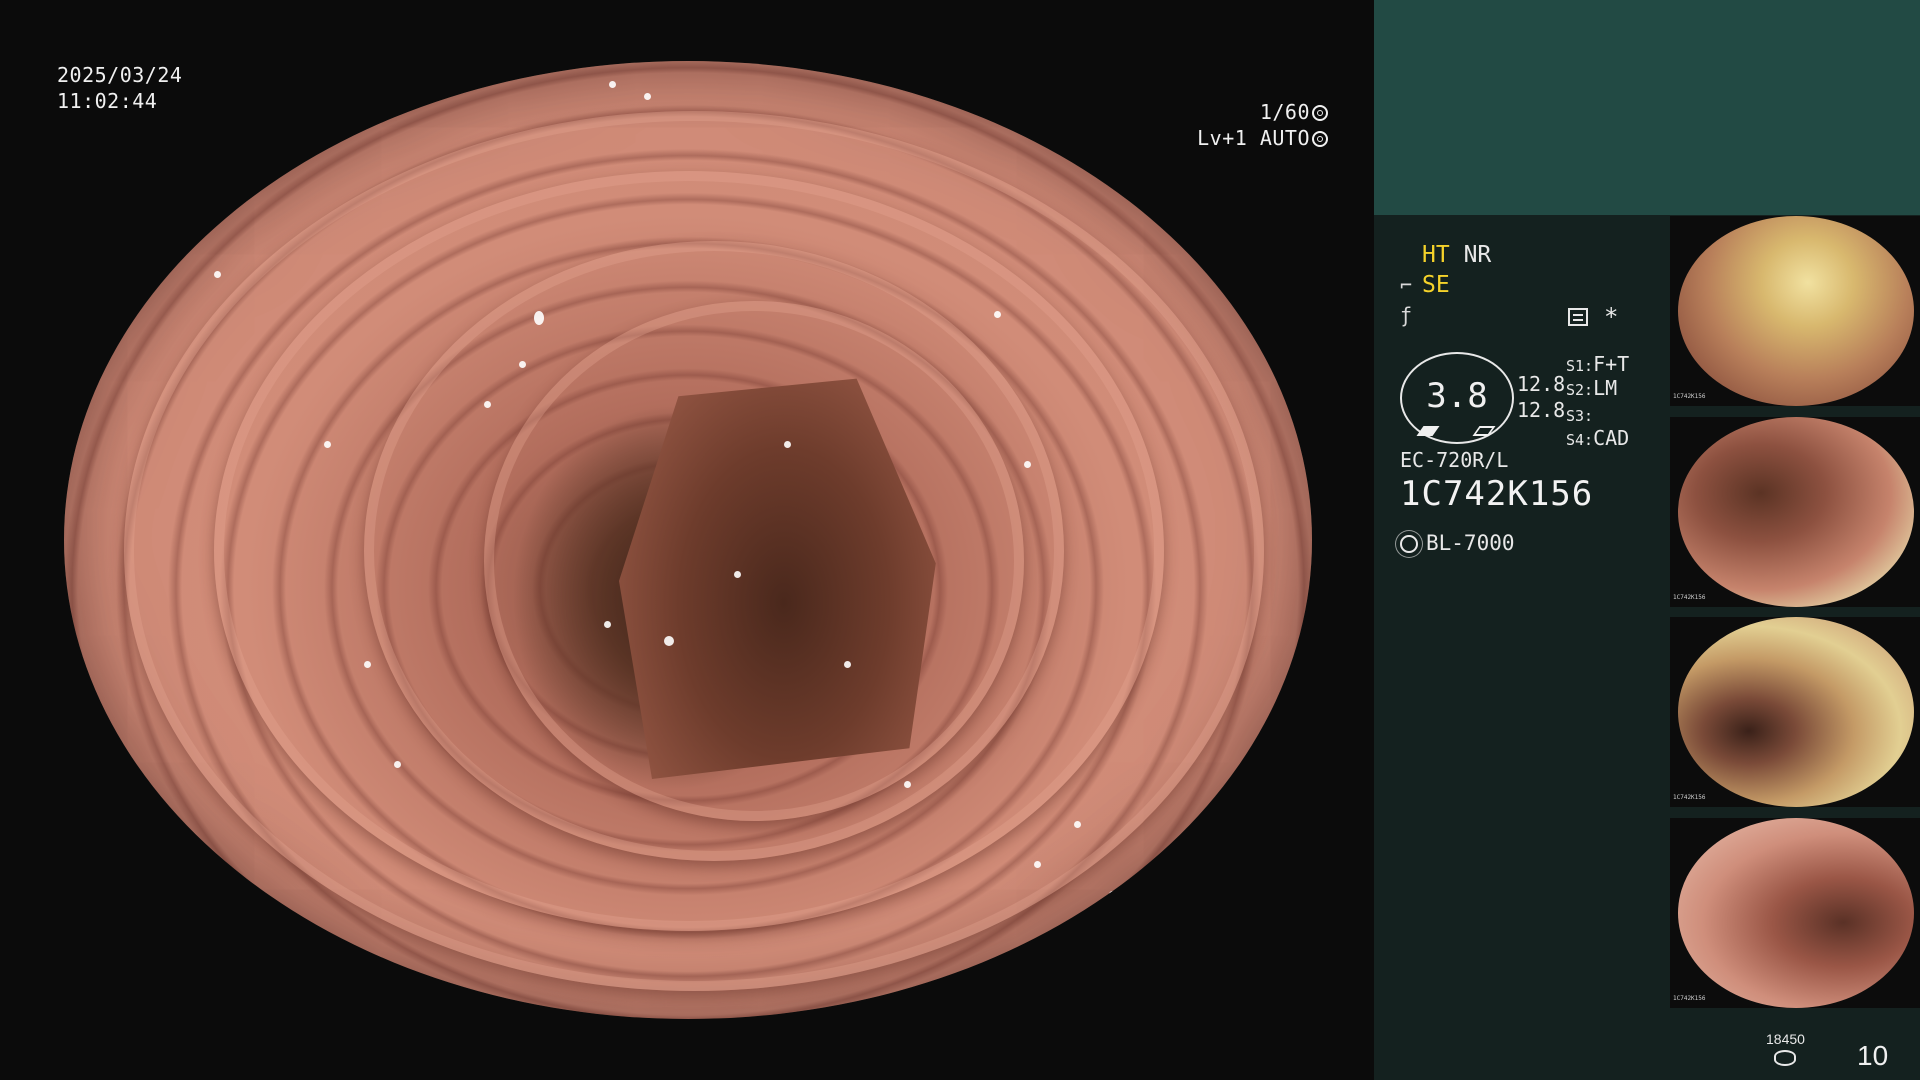 This screenshot has width=1920, height=1080. I want to click on date-label: 2025/03/24, so click(120, 75).